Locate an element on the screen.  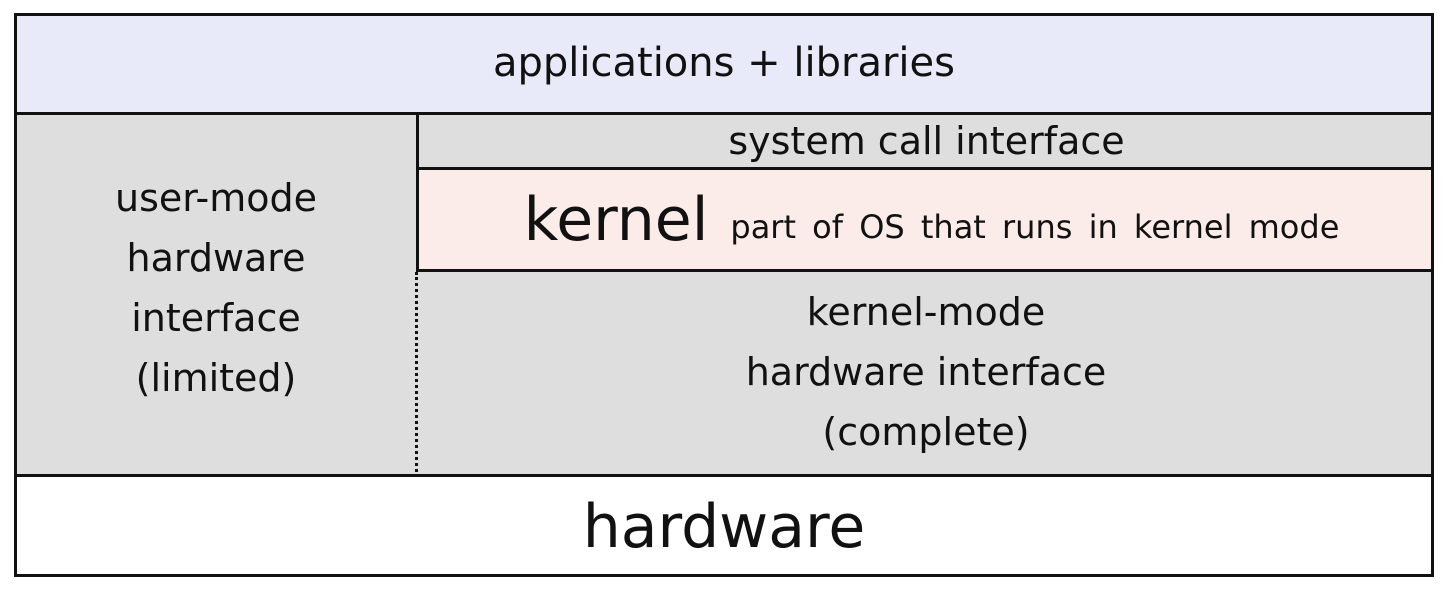
applications-libraries-label: applications + libraries is located at coordinates (723, 62).